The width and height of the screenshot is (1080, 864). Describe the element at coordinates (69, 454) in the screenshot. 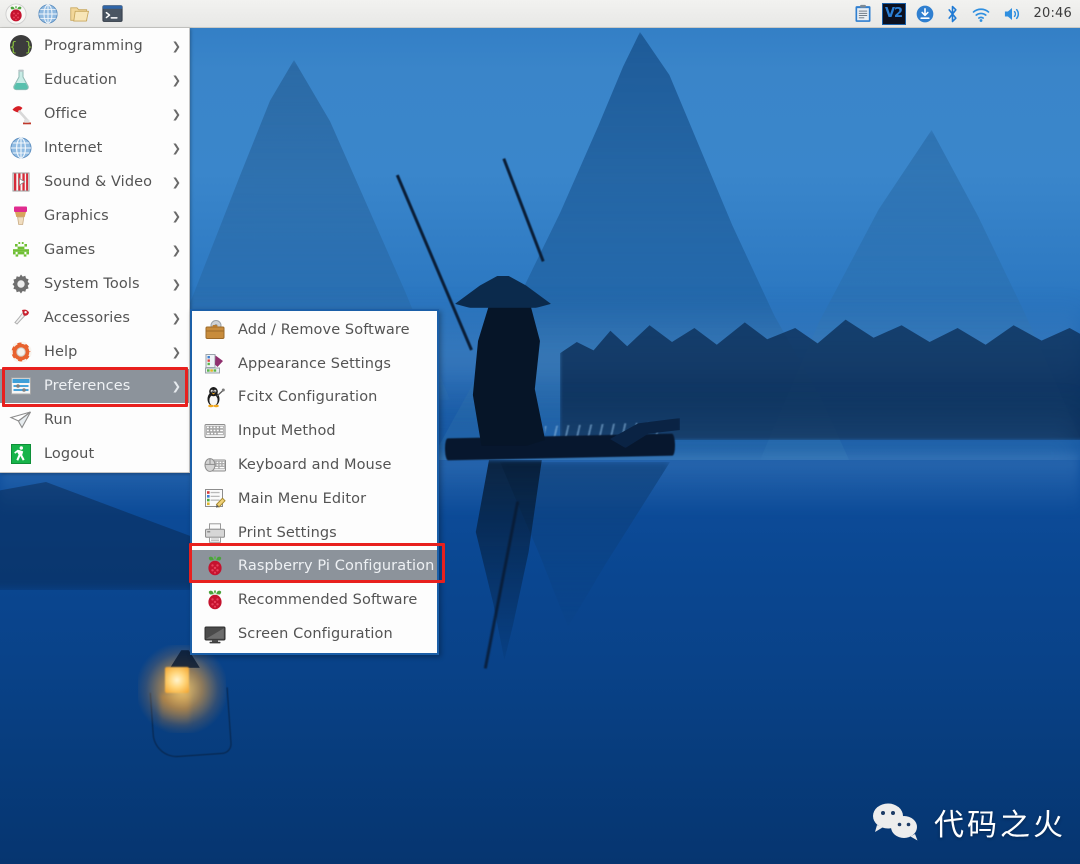

I see `menu-item-label: Logout` at that location.